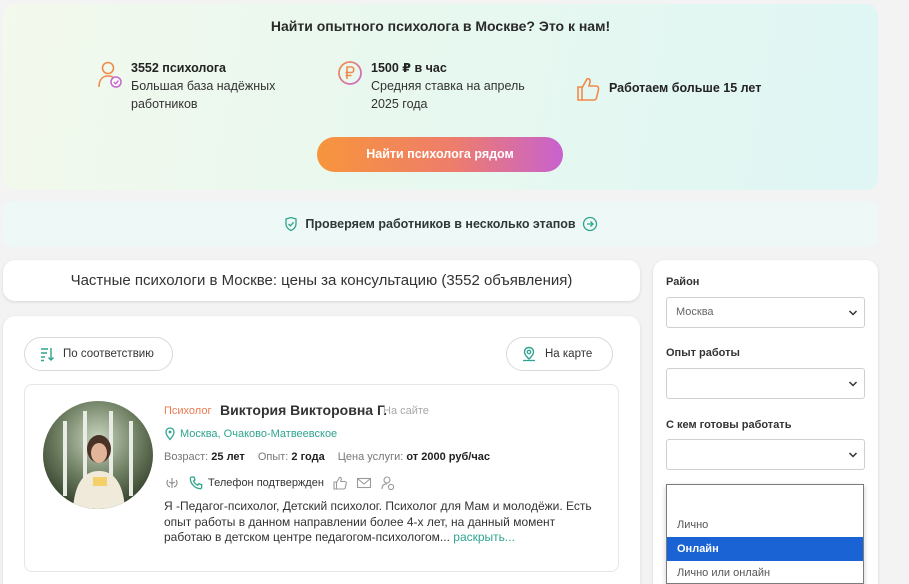  I want to click on district-label: Район, so click(683, 282).